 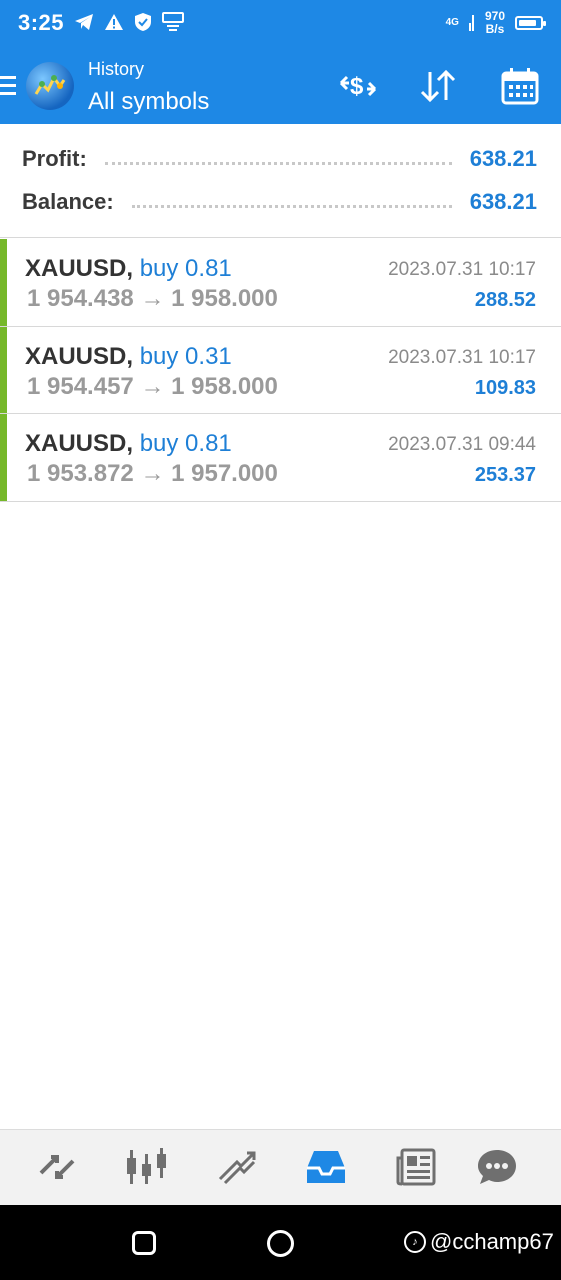 I want to click on profit-row: Profit: 638.21, so click(x=279, y=159).